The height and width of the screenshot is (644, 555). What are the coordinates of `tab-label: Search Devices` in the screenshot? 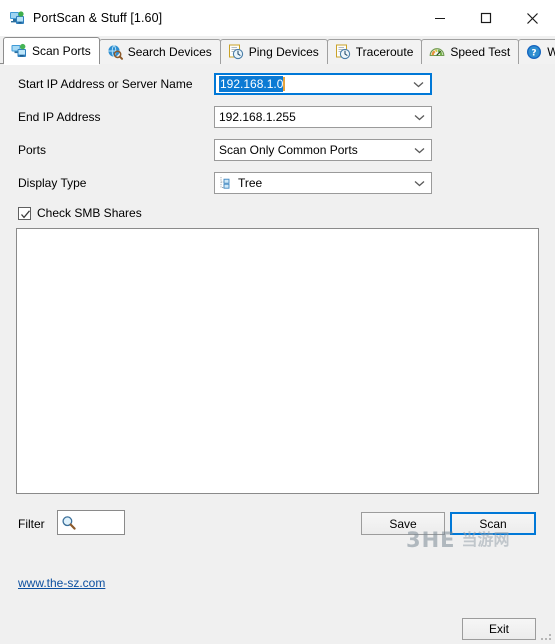 It's located at (169, 52).